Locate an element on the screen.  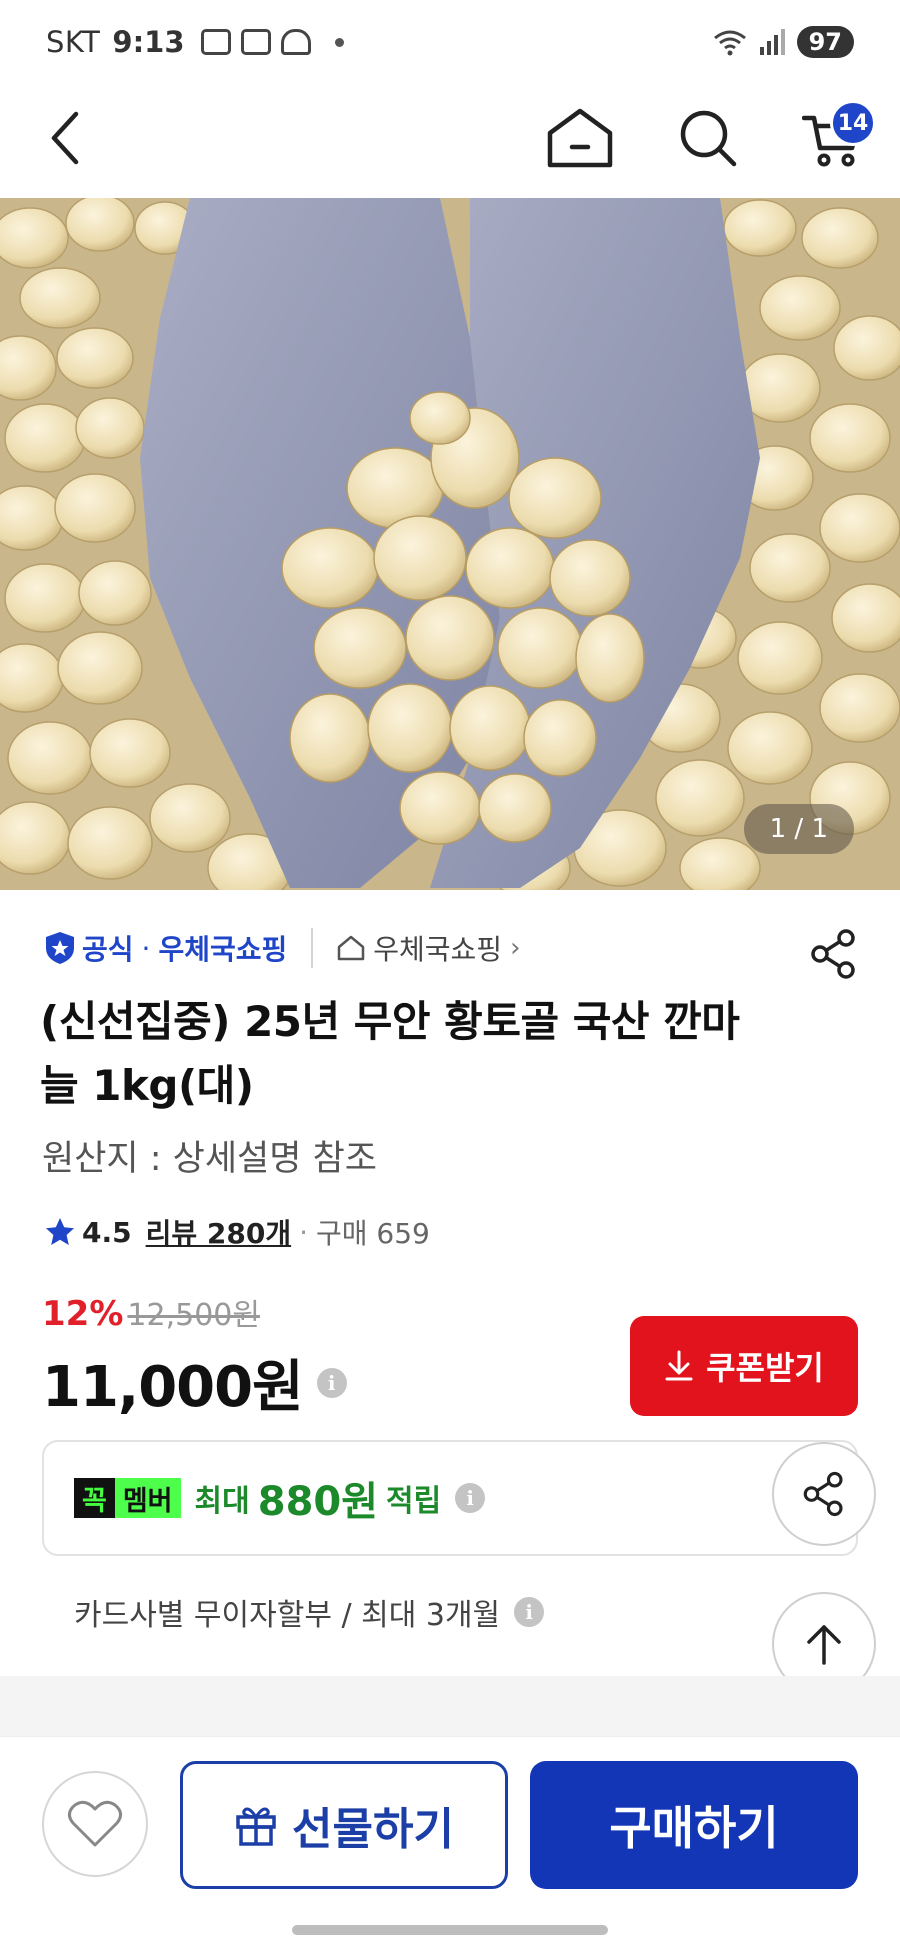
home-button is located at coordinates (580, 138).